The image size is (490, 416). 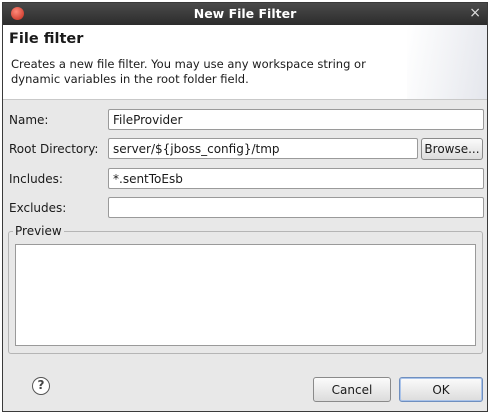 I want to click on name-field, so click(x=296, y=119).